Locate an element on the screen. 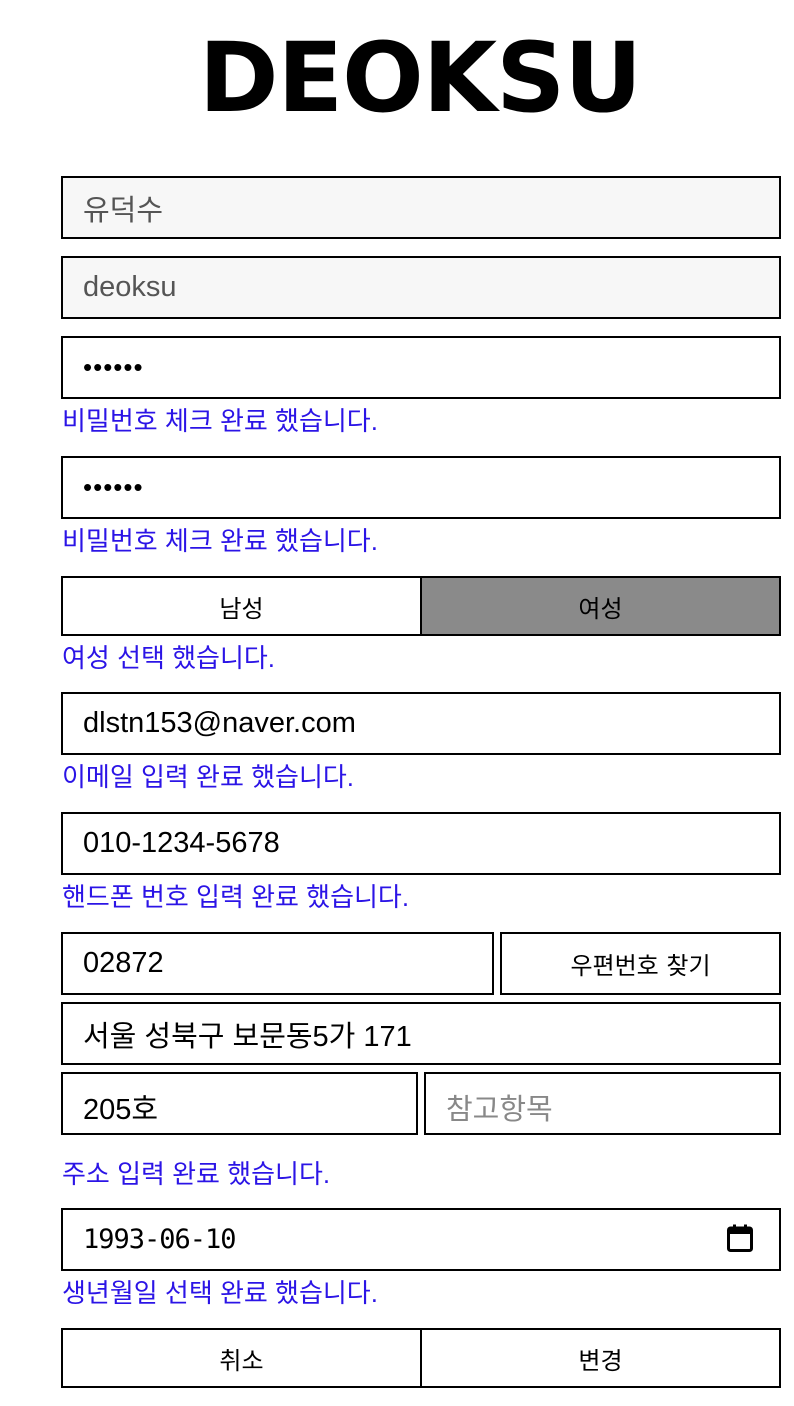 The image size is (794, 1406). password-field: •••••• is located at coordinates (421, 367).